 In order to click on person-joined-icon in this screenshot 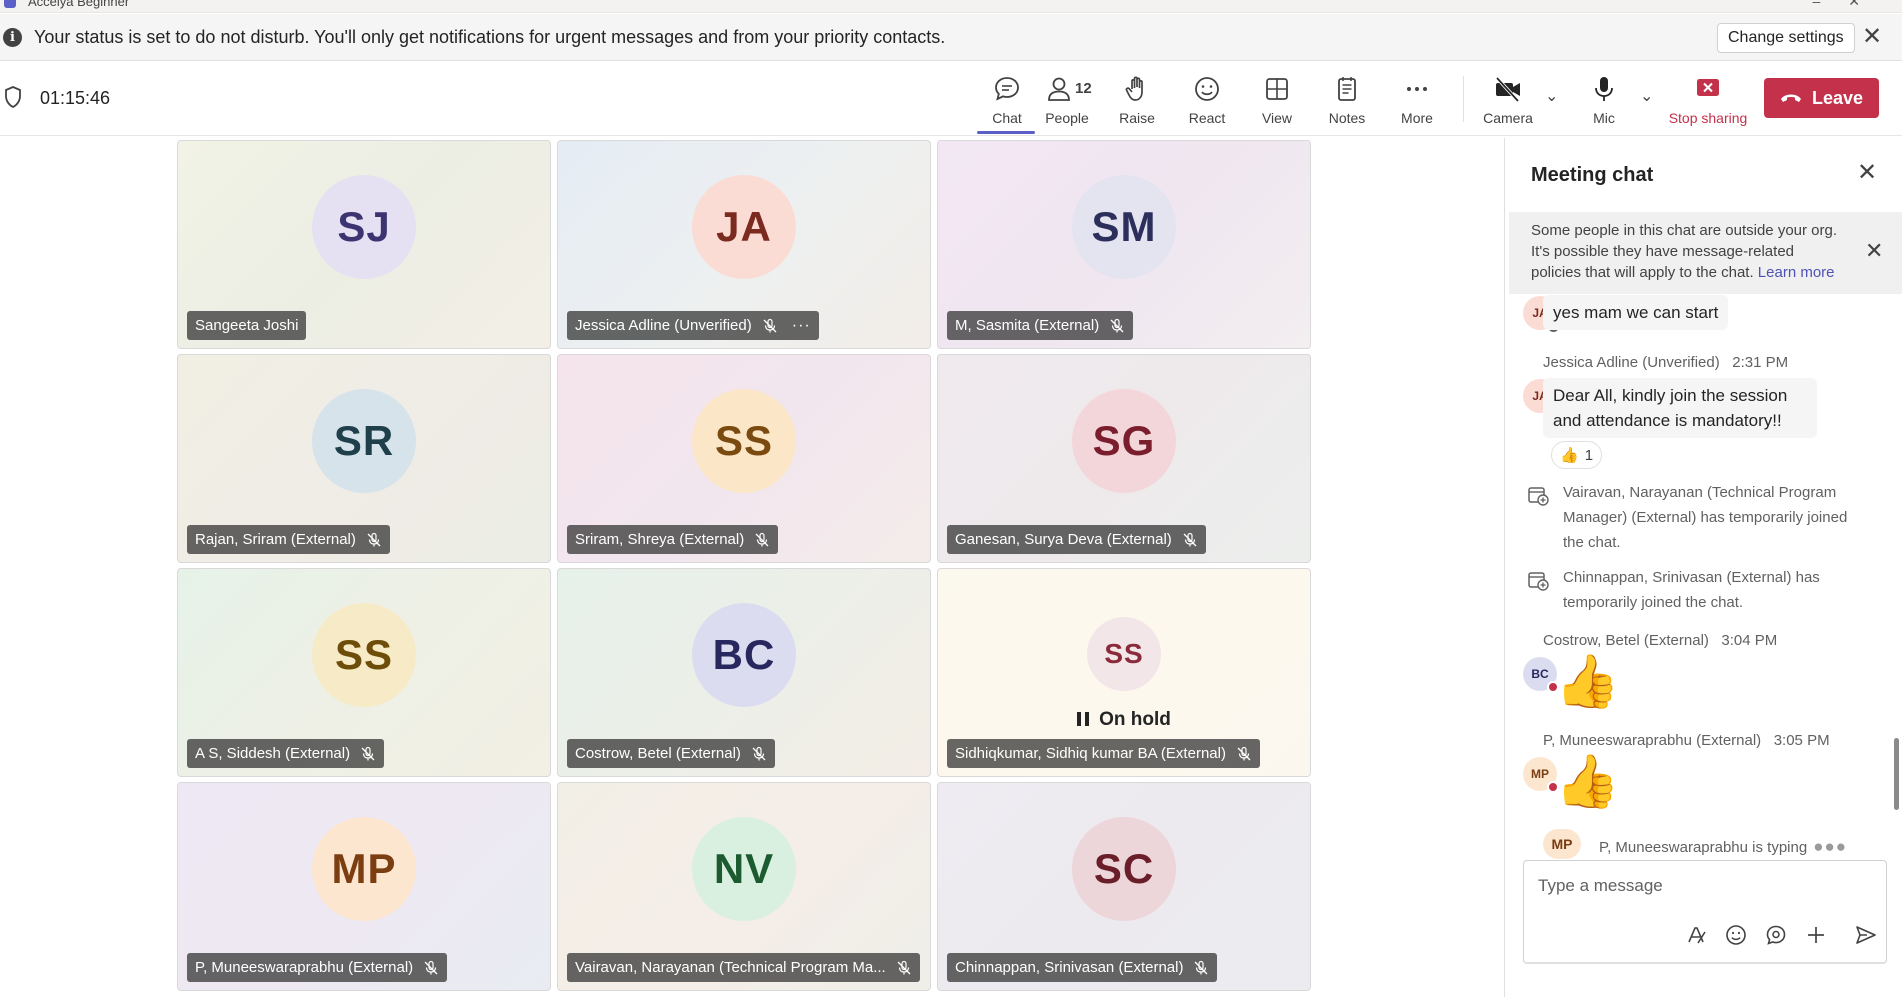, I will do `click(1538, 581)`.